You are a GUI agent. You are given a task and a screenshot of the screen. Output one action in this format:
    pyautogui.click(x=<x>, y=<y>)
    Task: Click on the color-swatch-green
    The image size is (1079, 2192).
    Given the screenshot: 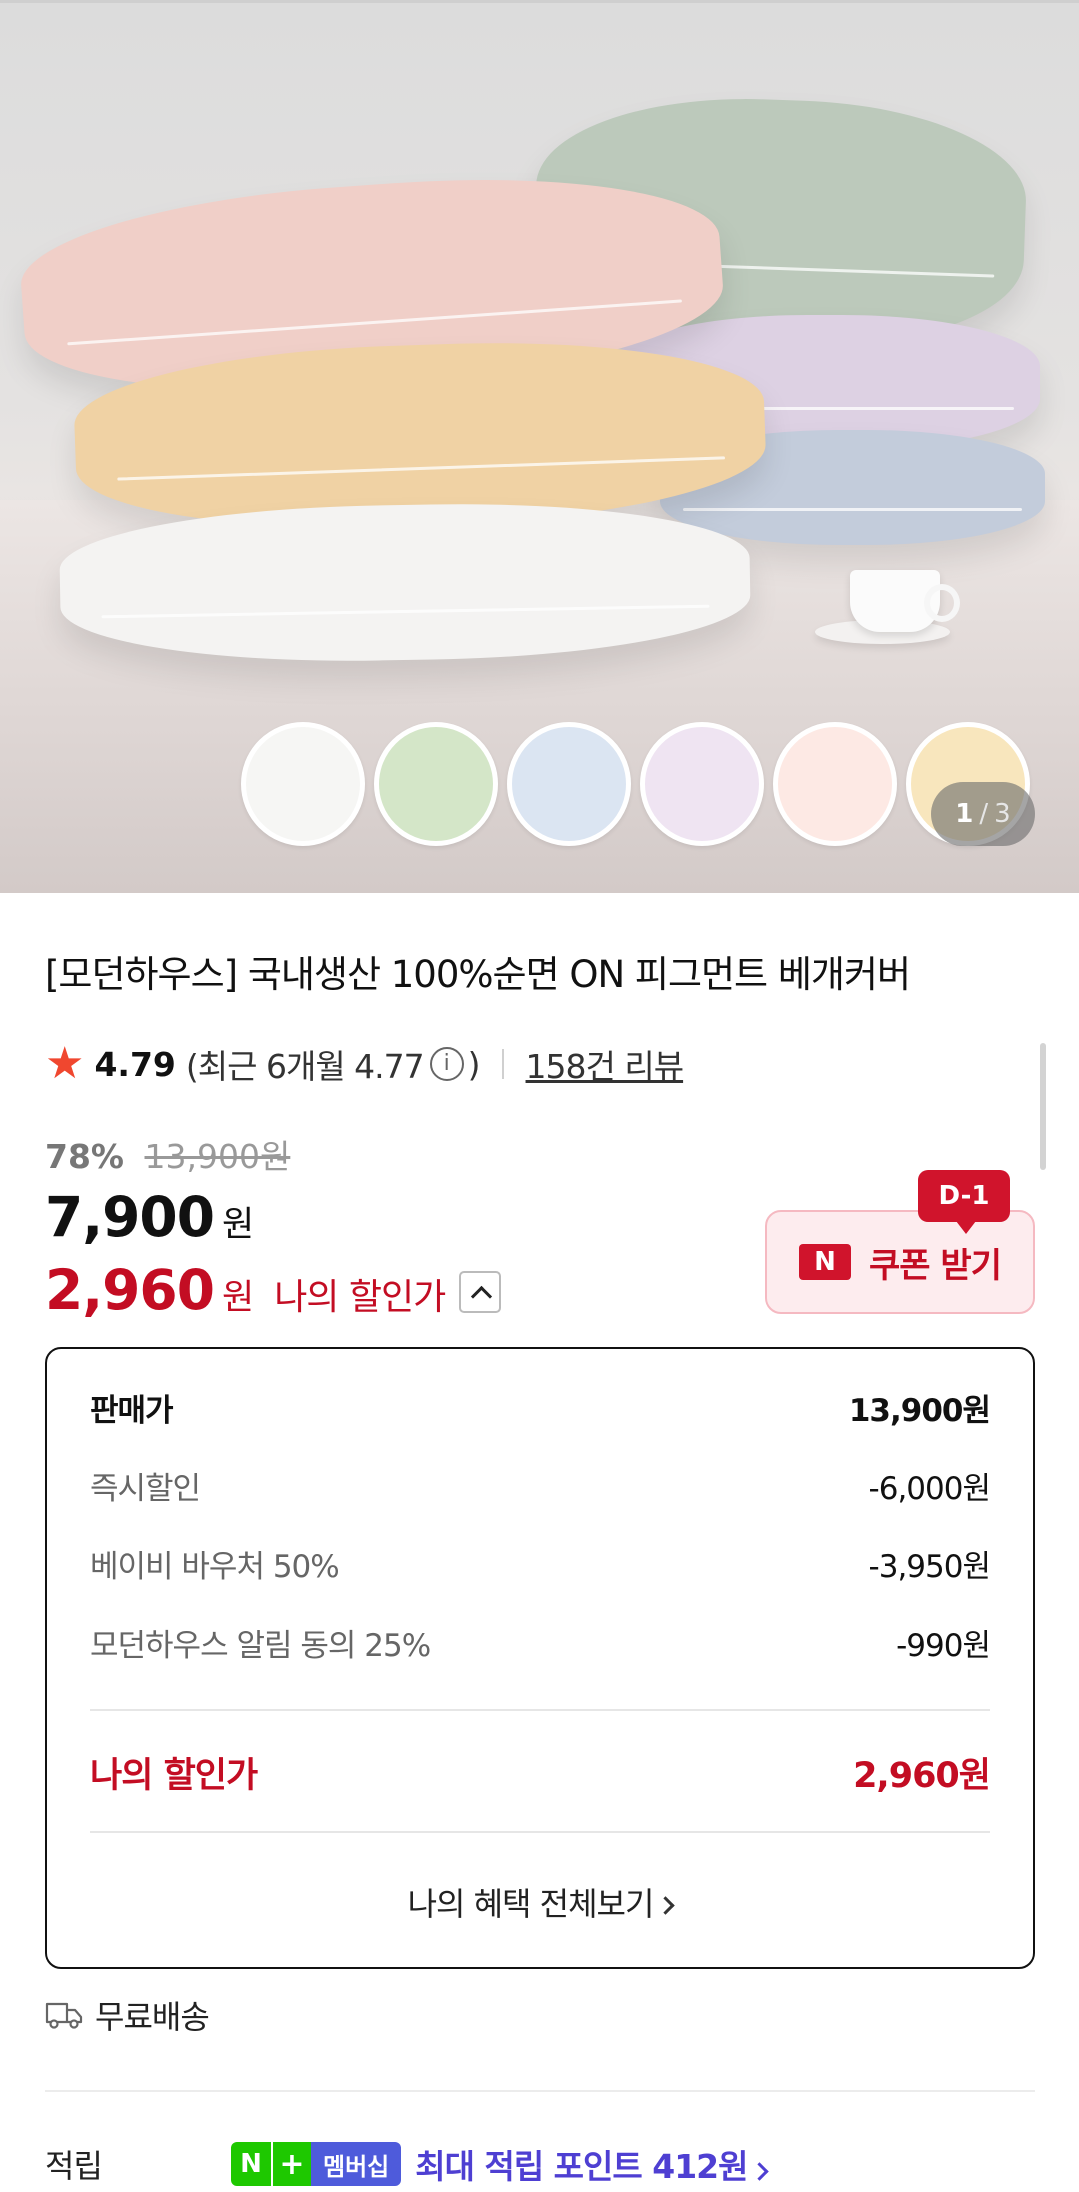 What is the action you would take?
    pyautogui.click(x=436, y=784)
    